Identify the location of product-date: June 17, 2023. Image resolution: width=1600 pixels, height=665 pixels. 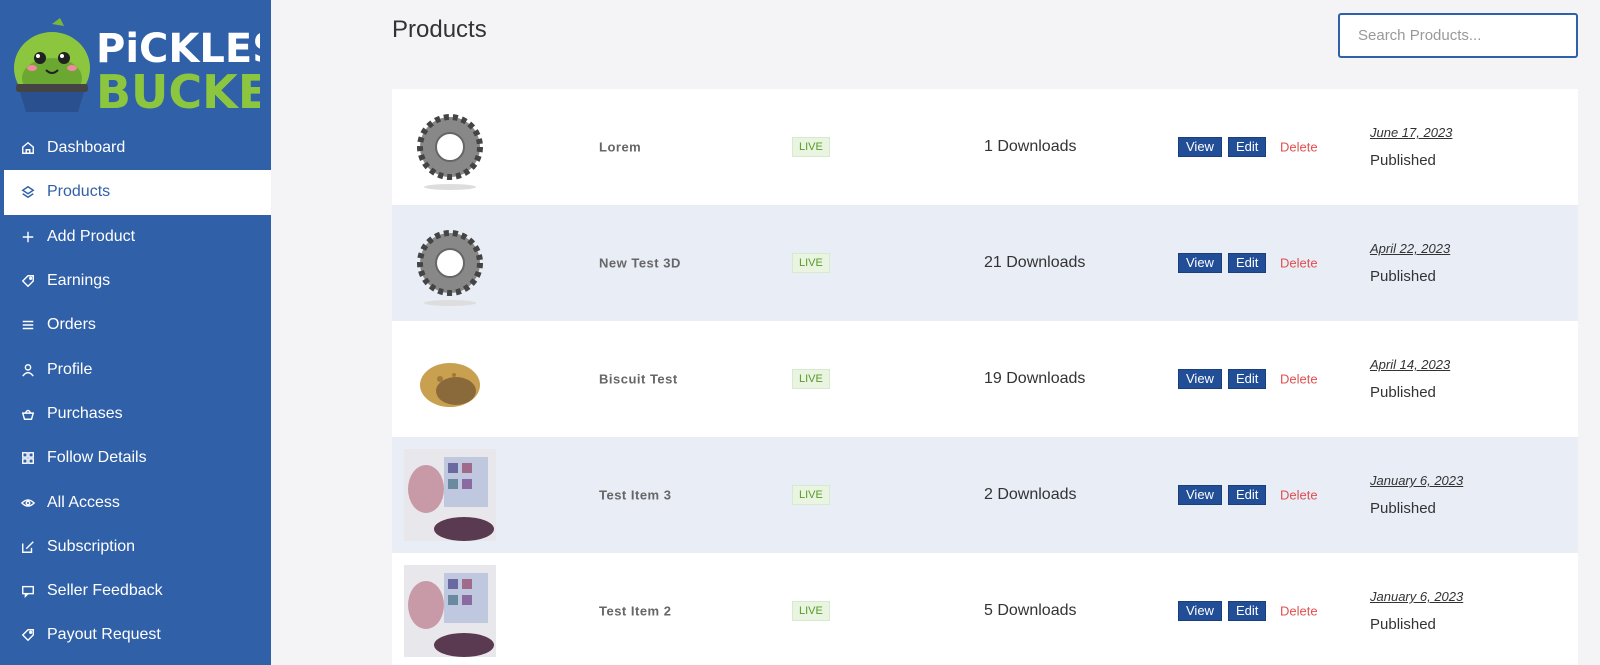
(1411, 132).